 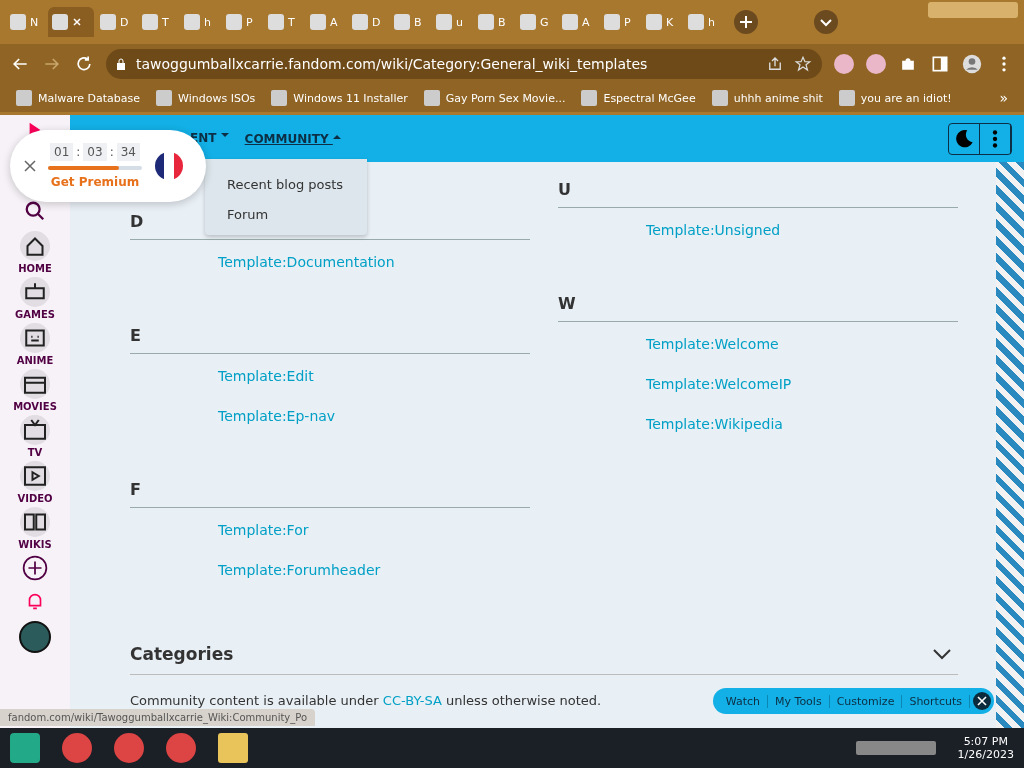 I want to click on bookmark: Malware Database, so click(x=78, y=98).